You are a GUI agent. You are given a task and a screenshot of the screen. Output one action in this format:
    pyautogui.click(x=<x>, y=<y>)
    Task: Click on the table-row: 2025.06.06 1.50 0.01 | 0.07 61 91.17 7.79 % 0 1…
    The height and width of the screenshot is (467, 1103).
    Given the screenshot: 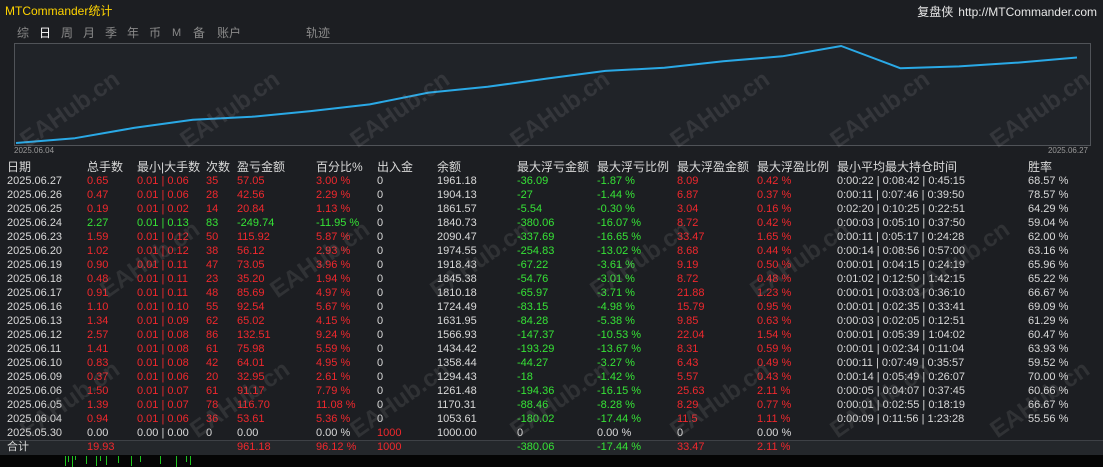 What is the action you would take?
    pyautogui.click(x=551, y=391)
    